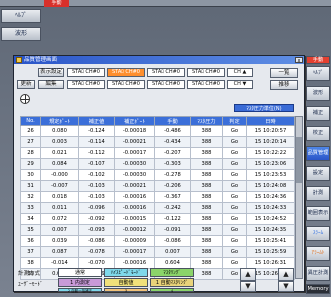 This screenshot has height=297, width=331. I want to click on table-cell: 30, so click(30, 175).